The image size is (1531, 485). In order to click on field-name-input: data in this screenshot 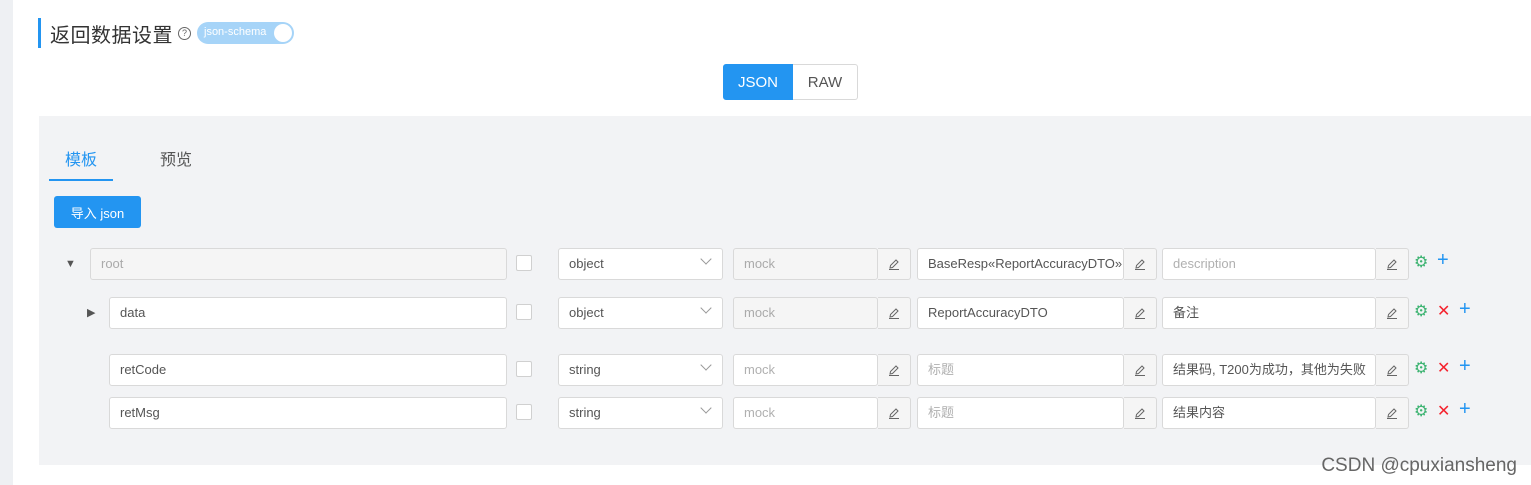, I will do `click(308, 313)`.